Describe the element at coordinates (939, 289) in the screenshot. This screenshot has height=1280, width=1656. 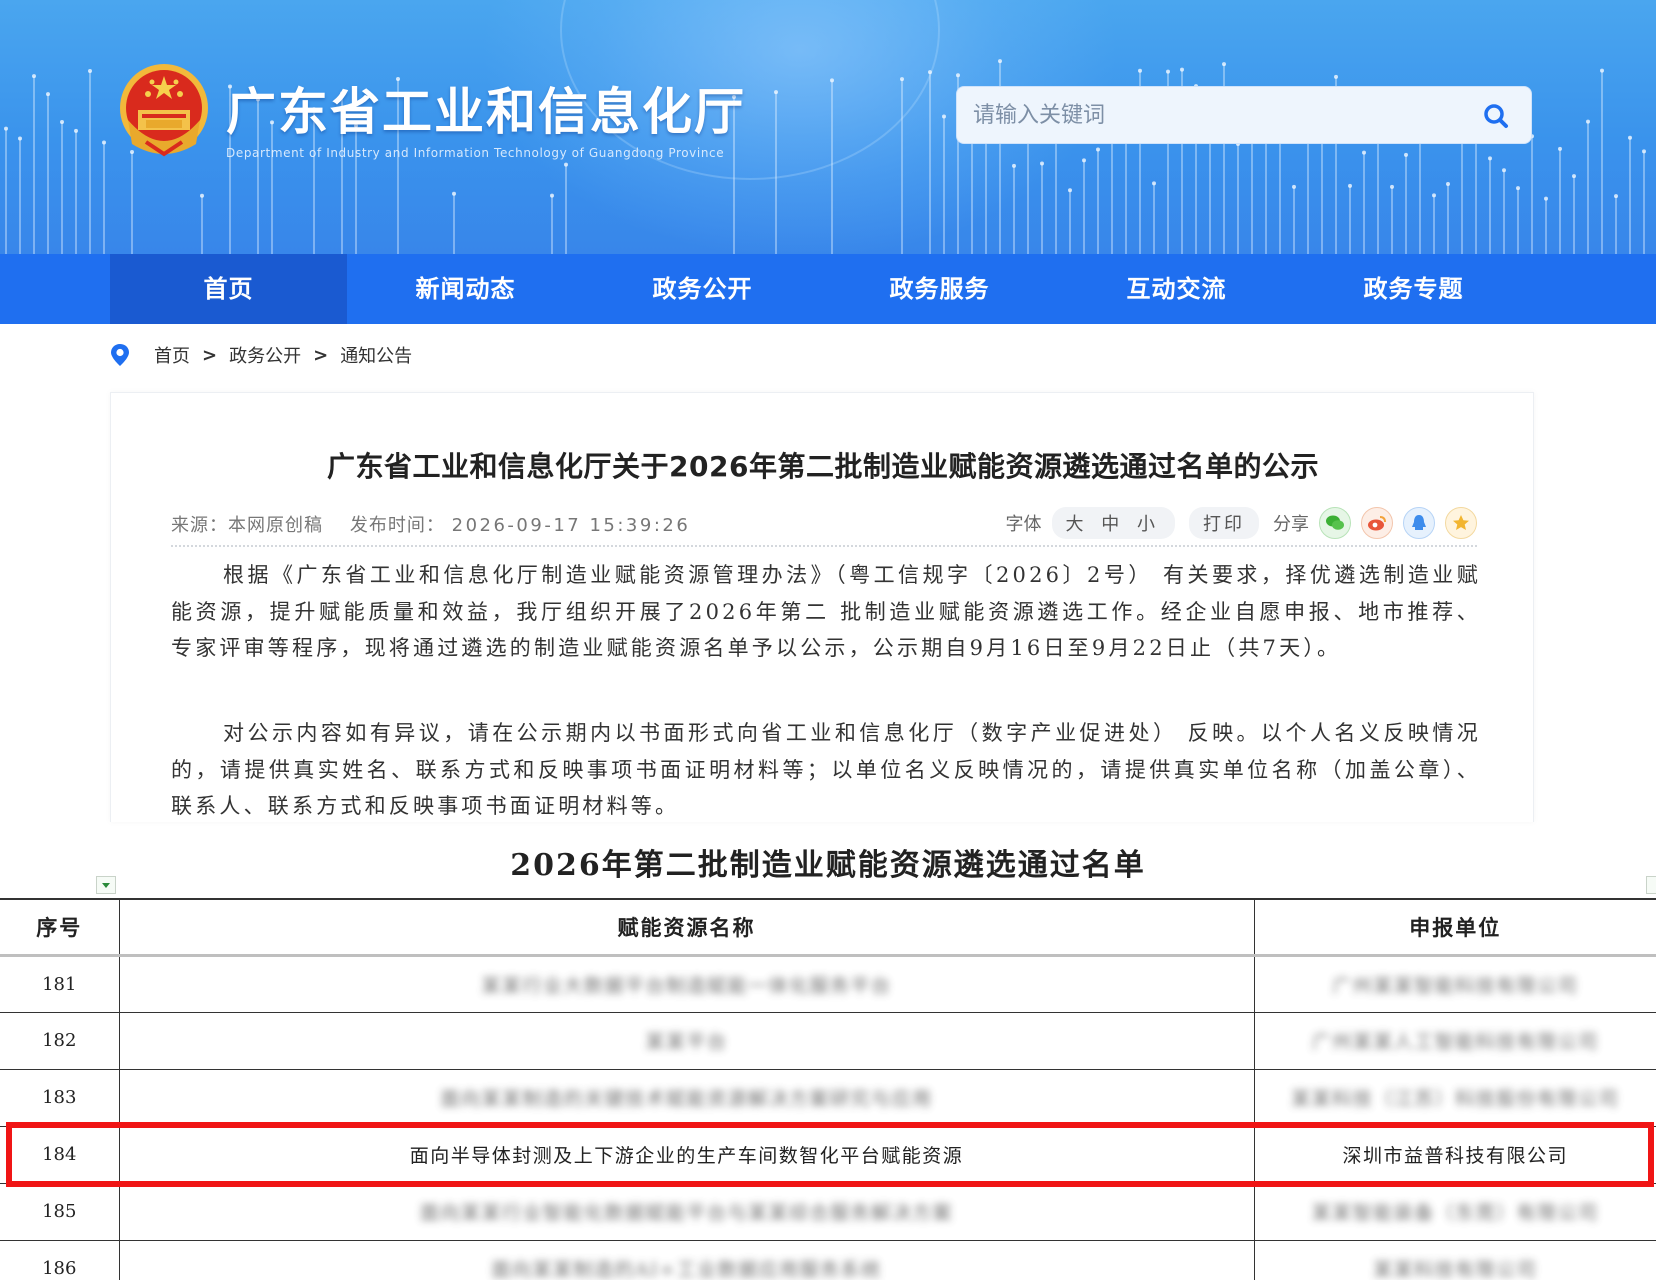
I see `nav-item-services: 政务服务` at that location.